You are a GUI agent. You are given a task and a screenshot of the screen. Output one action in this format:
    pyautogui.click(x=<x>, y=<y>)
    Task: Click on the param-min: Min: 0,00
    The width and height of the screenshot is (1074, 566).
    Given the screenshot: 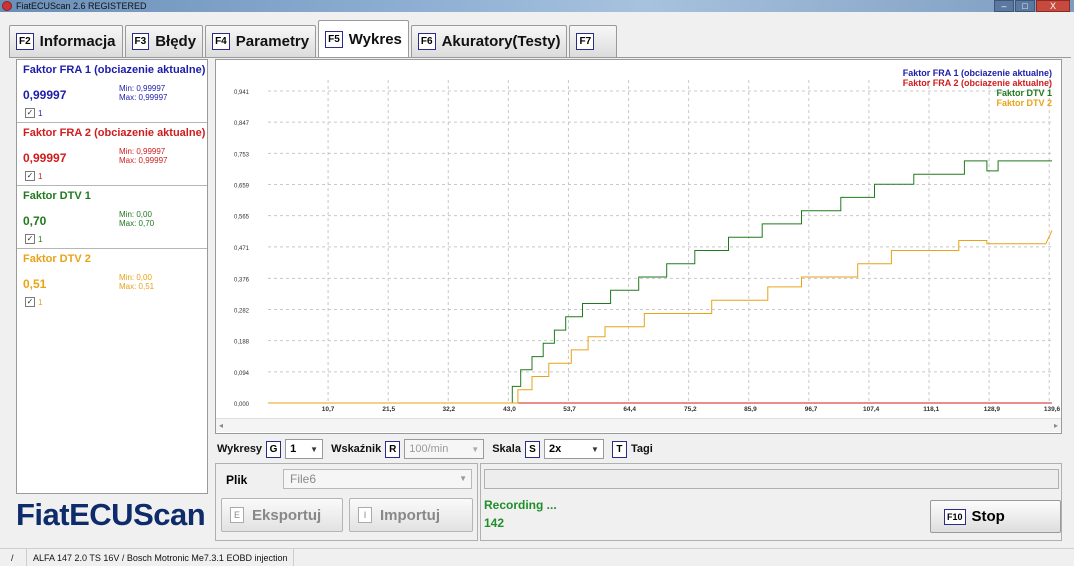 What is the action you would take?
    pyautogui.click(x=135, y=277)
    